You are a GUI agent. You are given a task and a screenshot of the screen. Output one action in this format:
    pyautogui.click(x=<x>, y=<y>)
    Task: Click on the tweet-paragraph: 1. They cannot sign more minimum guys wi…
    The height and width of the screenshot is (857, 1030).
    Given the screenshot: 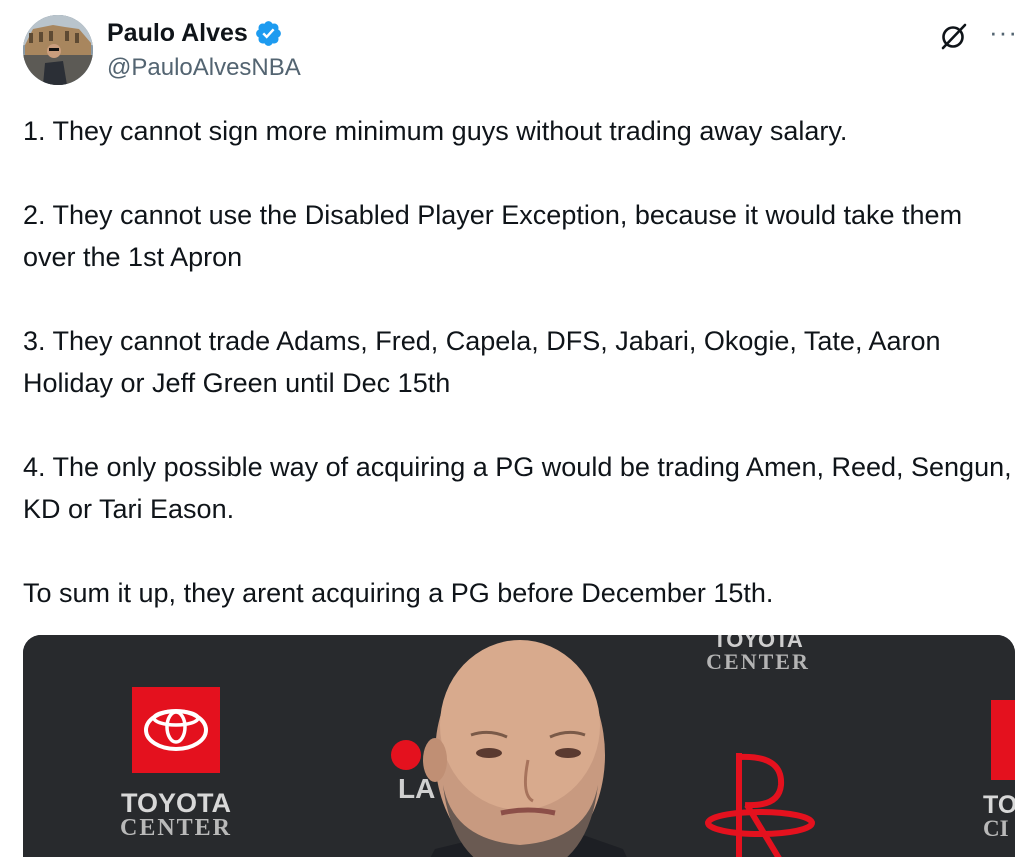 What is the action you would take?
    pyautogui.click(x=435, y=131)
    